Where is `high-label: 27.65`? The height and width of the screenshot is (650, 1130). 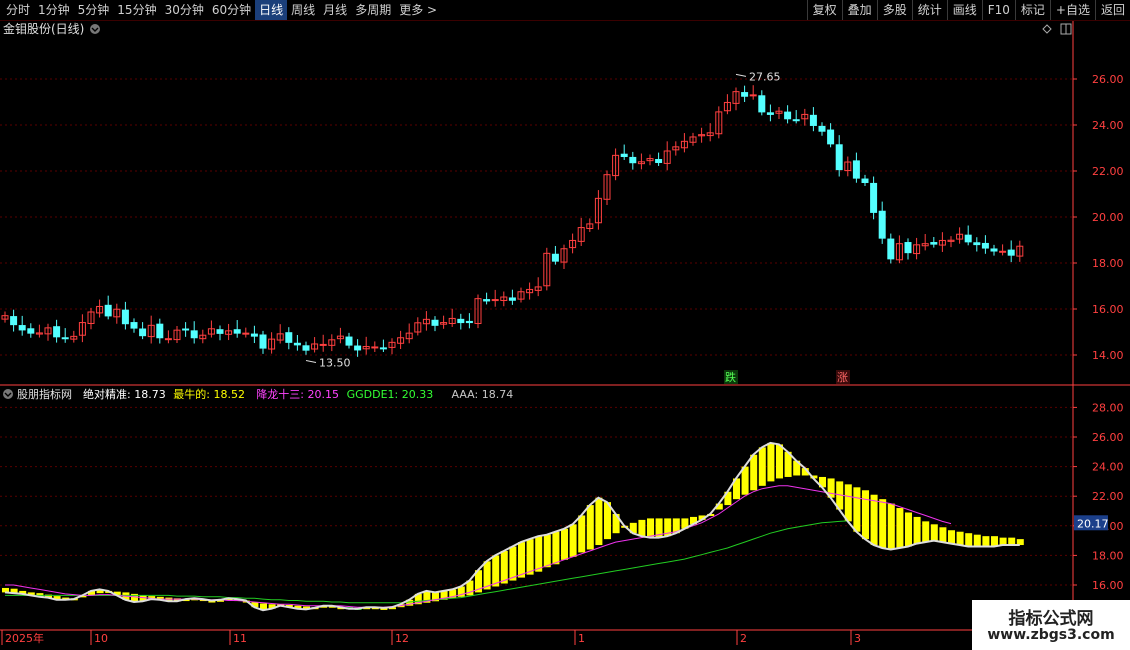
high-label: 27.65 is located at coordinates (765, 76).